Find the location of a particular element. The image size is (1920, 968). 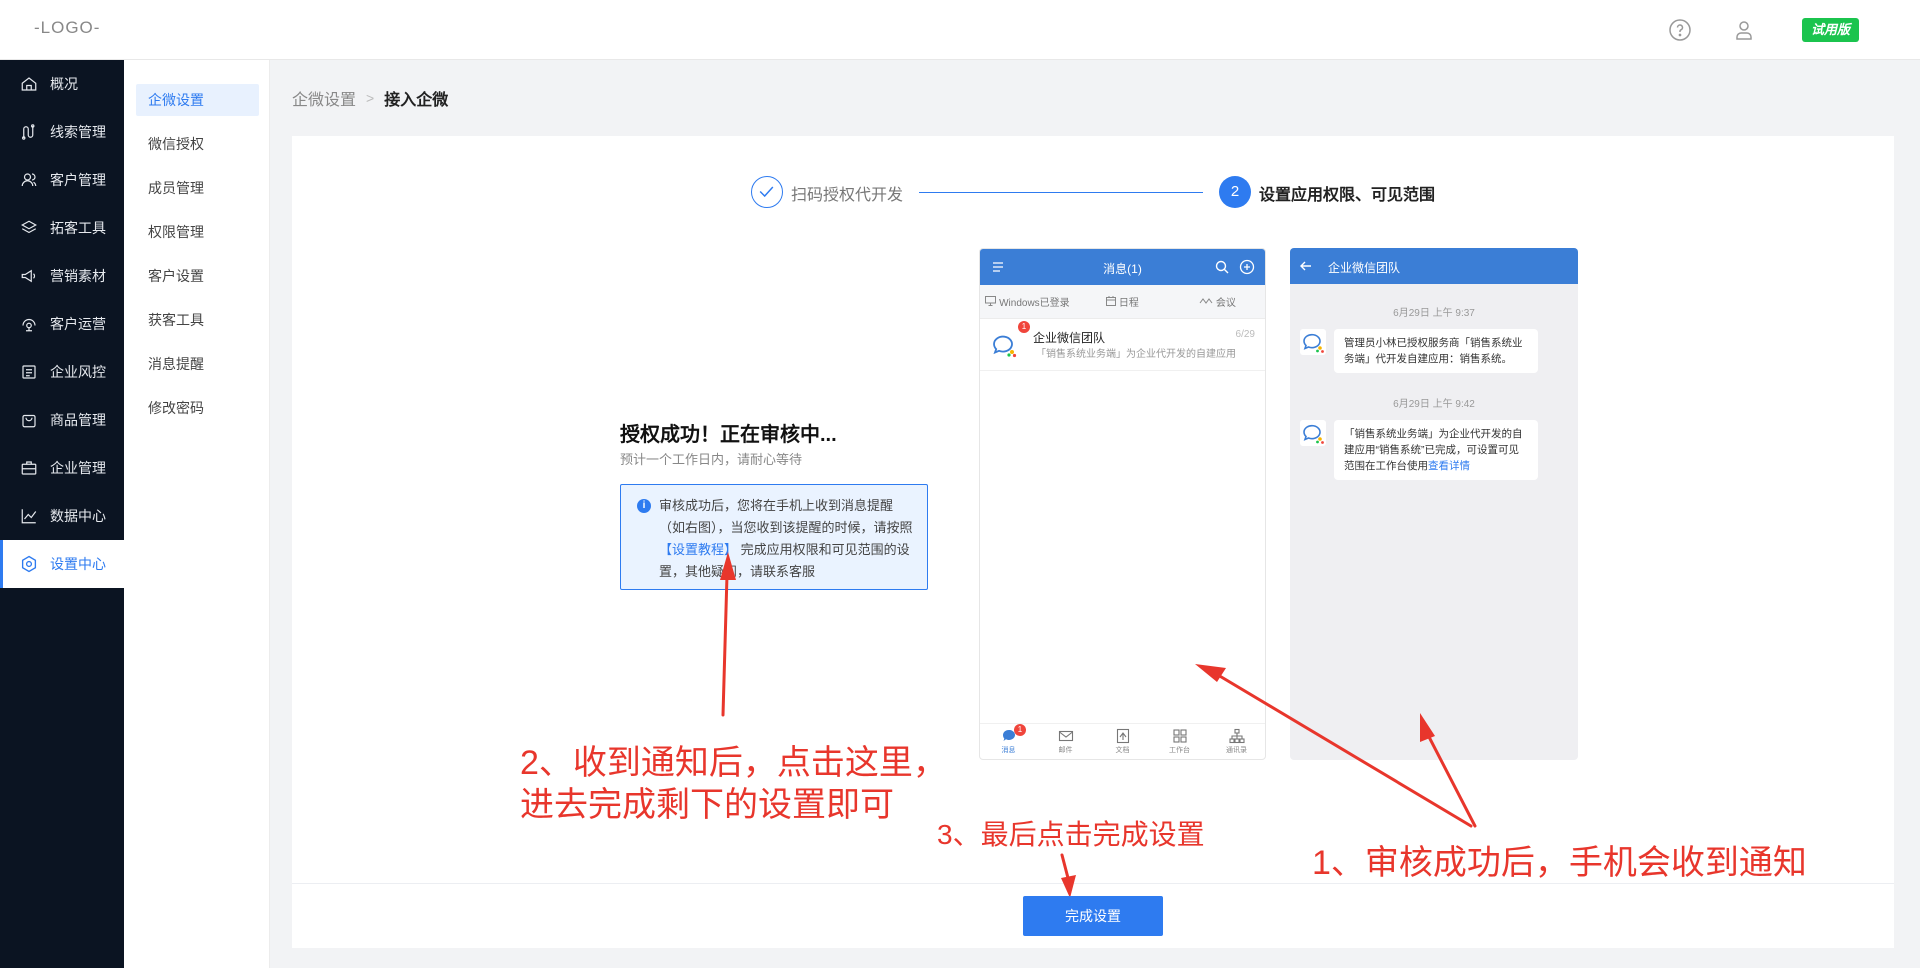

sidebar-item-acquisition-tools: 拓客工具 is located at coordinates (62, 228).